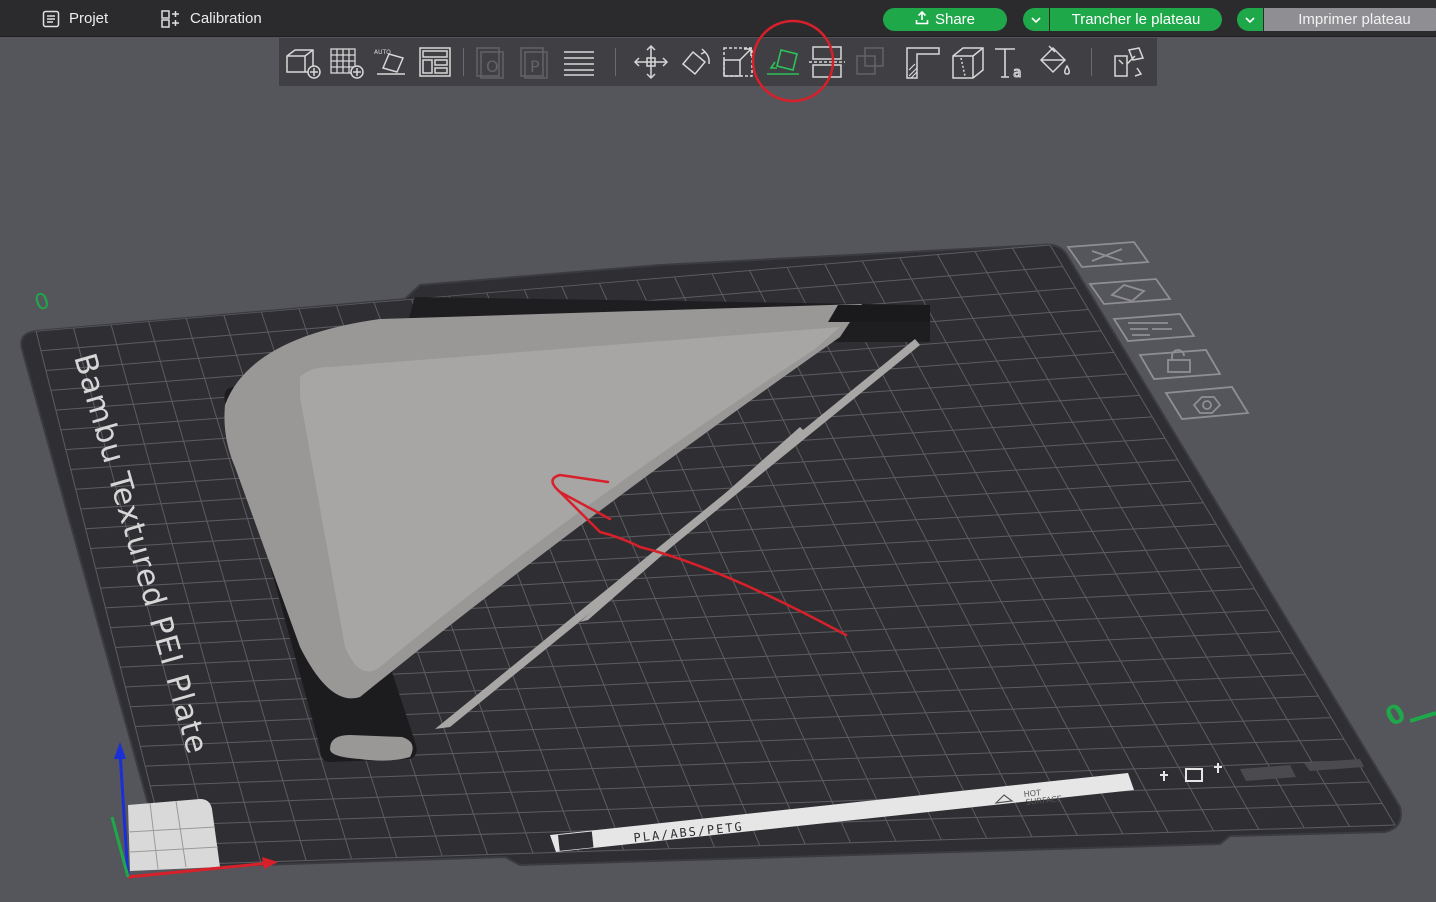 This screenshot has width=1436, height=902. Describe the element at coordinates (871, 62) in the screenshot. I see `mesh-boolean-icon` at that location.